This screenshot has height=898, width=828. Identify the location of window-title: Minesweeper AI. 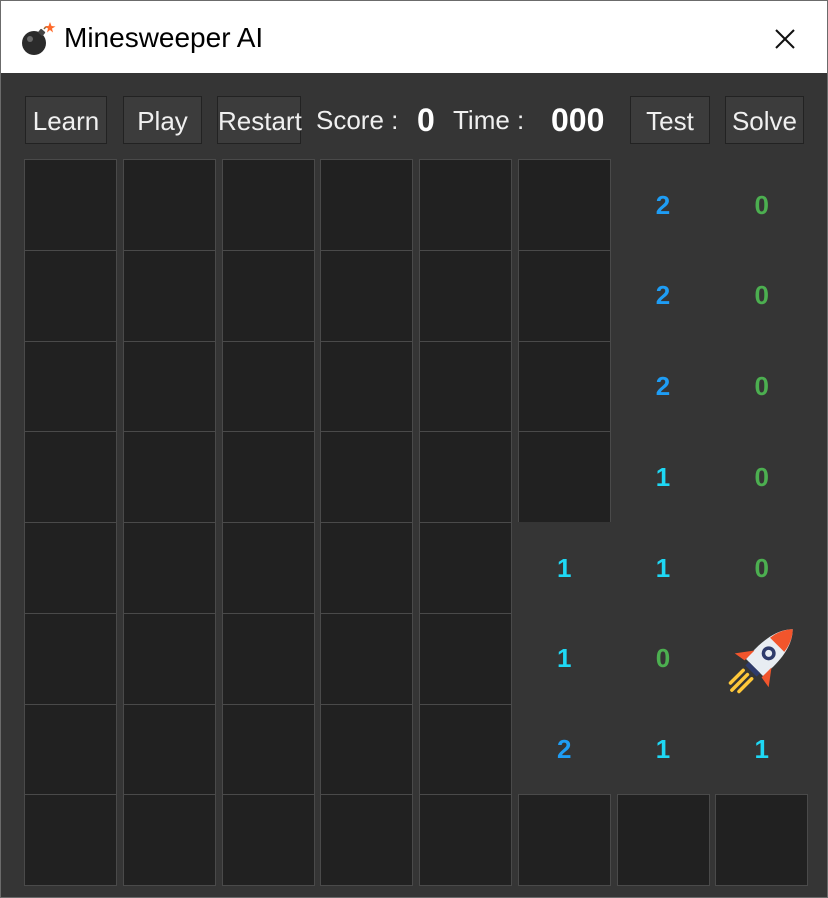
(164, 37).